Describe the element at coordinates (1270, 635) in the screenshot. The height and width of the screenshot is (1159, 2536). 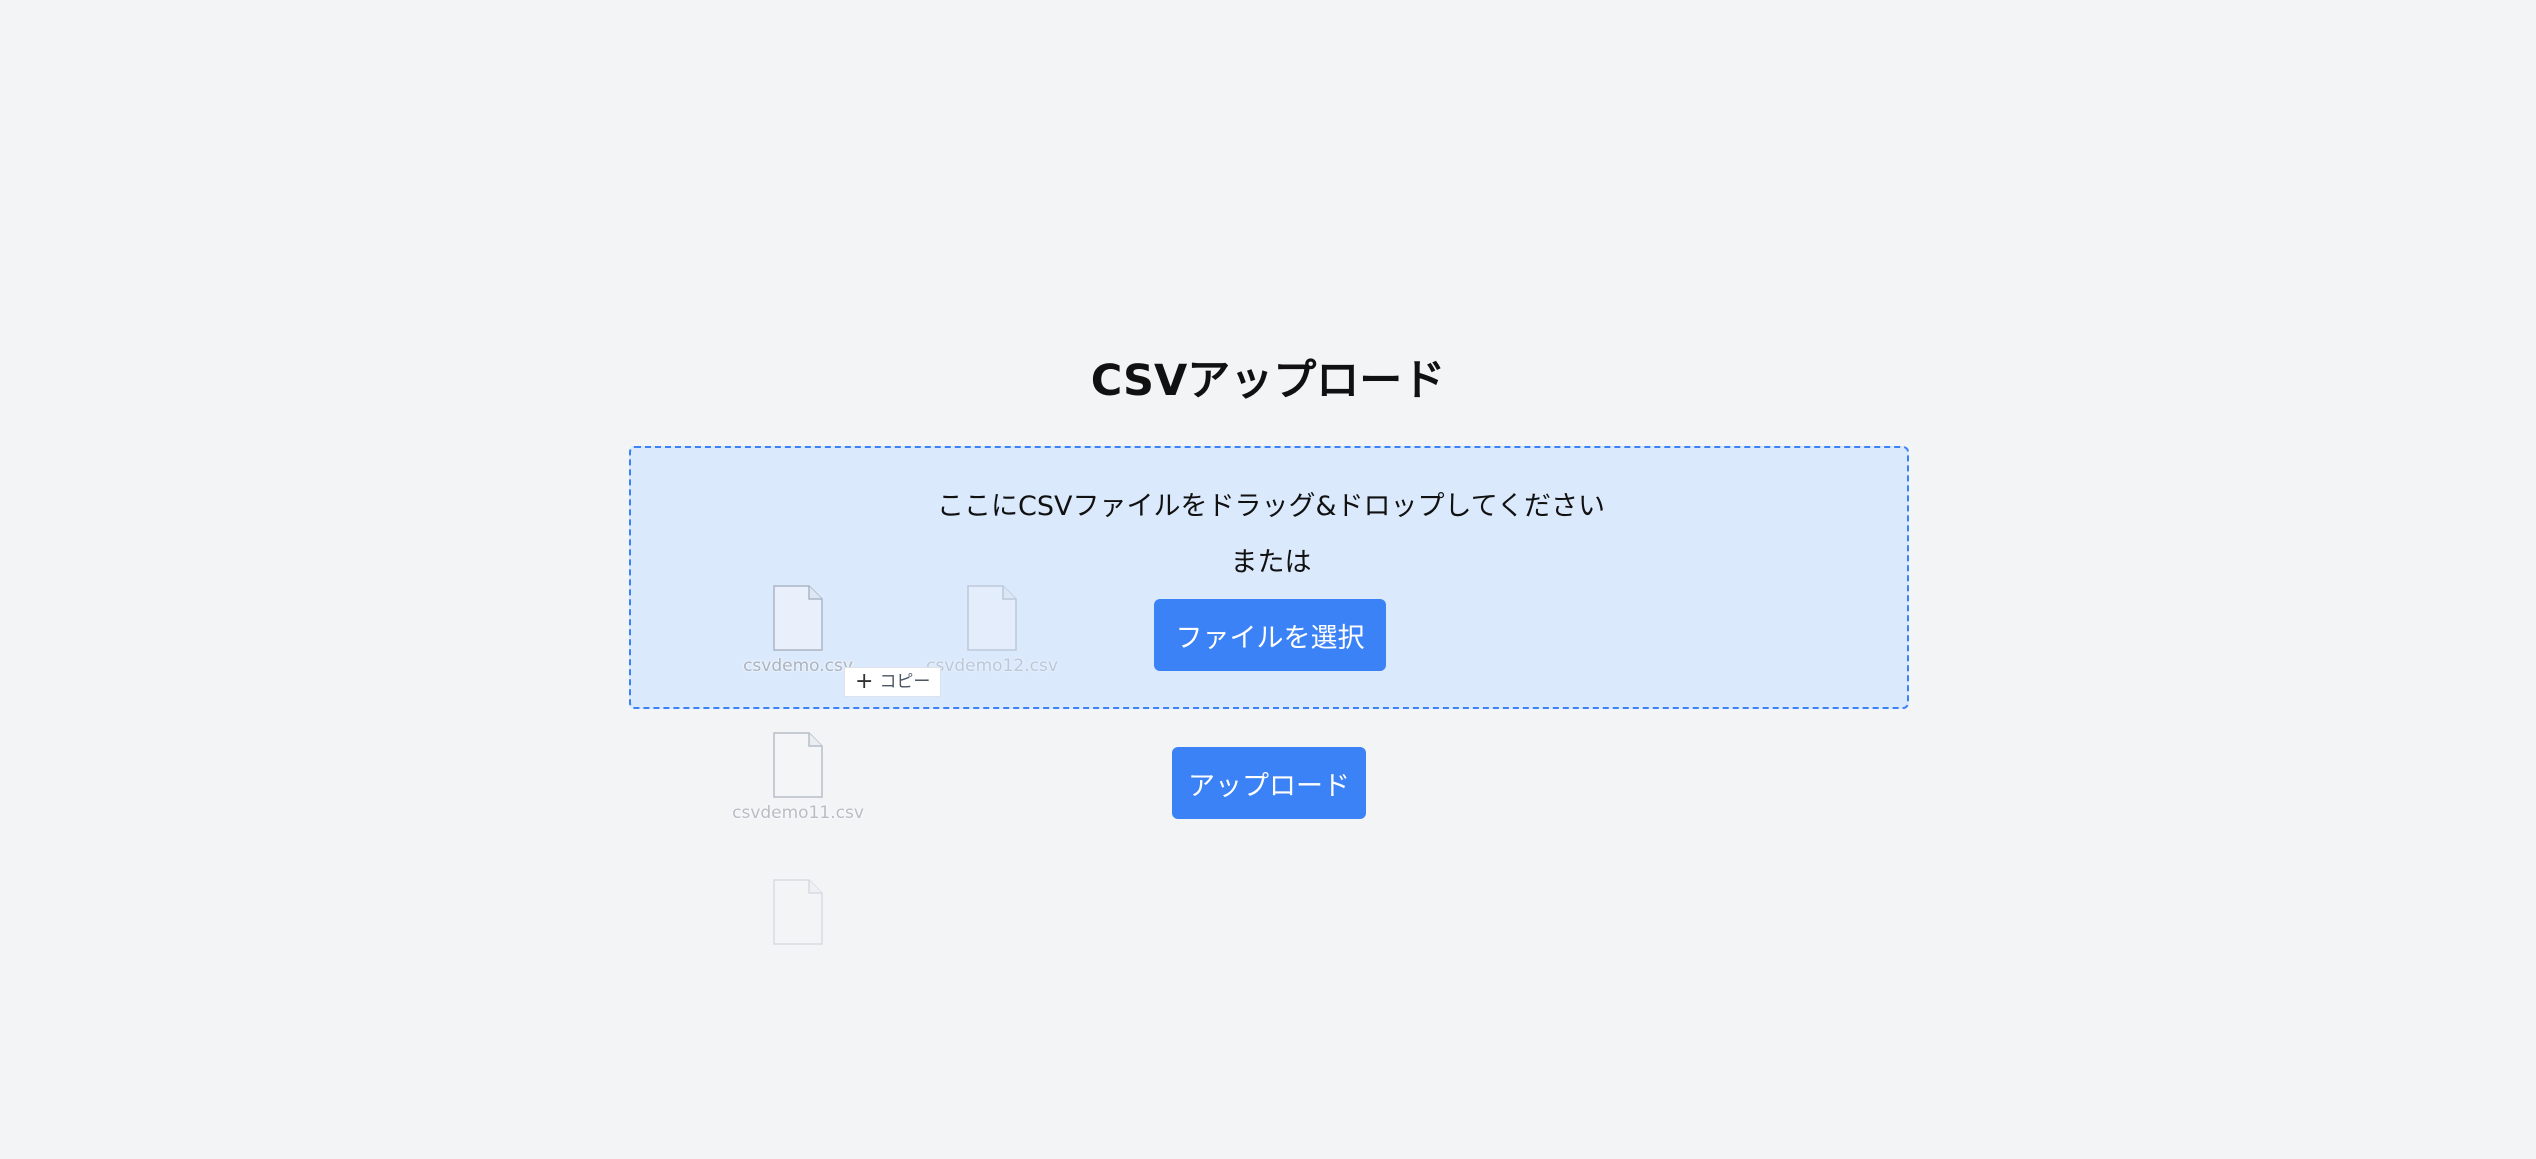
I see `select-file-button: ファイルを選択` at that location.